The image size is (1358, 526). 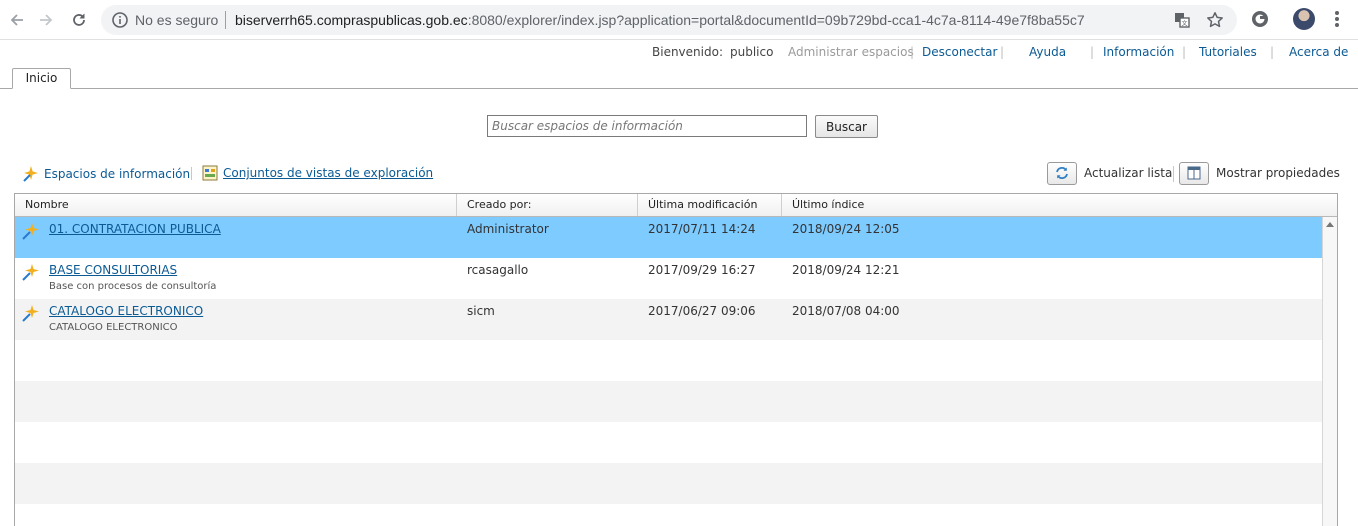 I want to click on star-sparkle-icon, so click(x=30, y=174).